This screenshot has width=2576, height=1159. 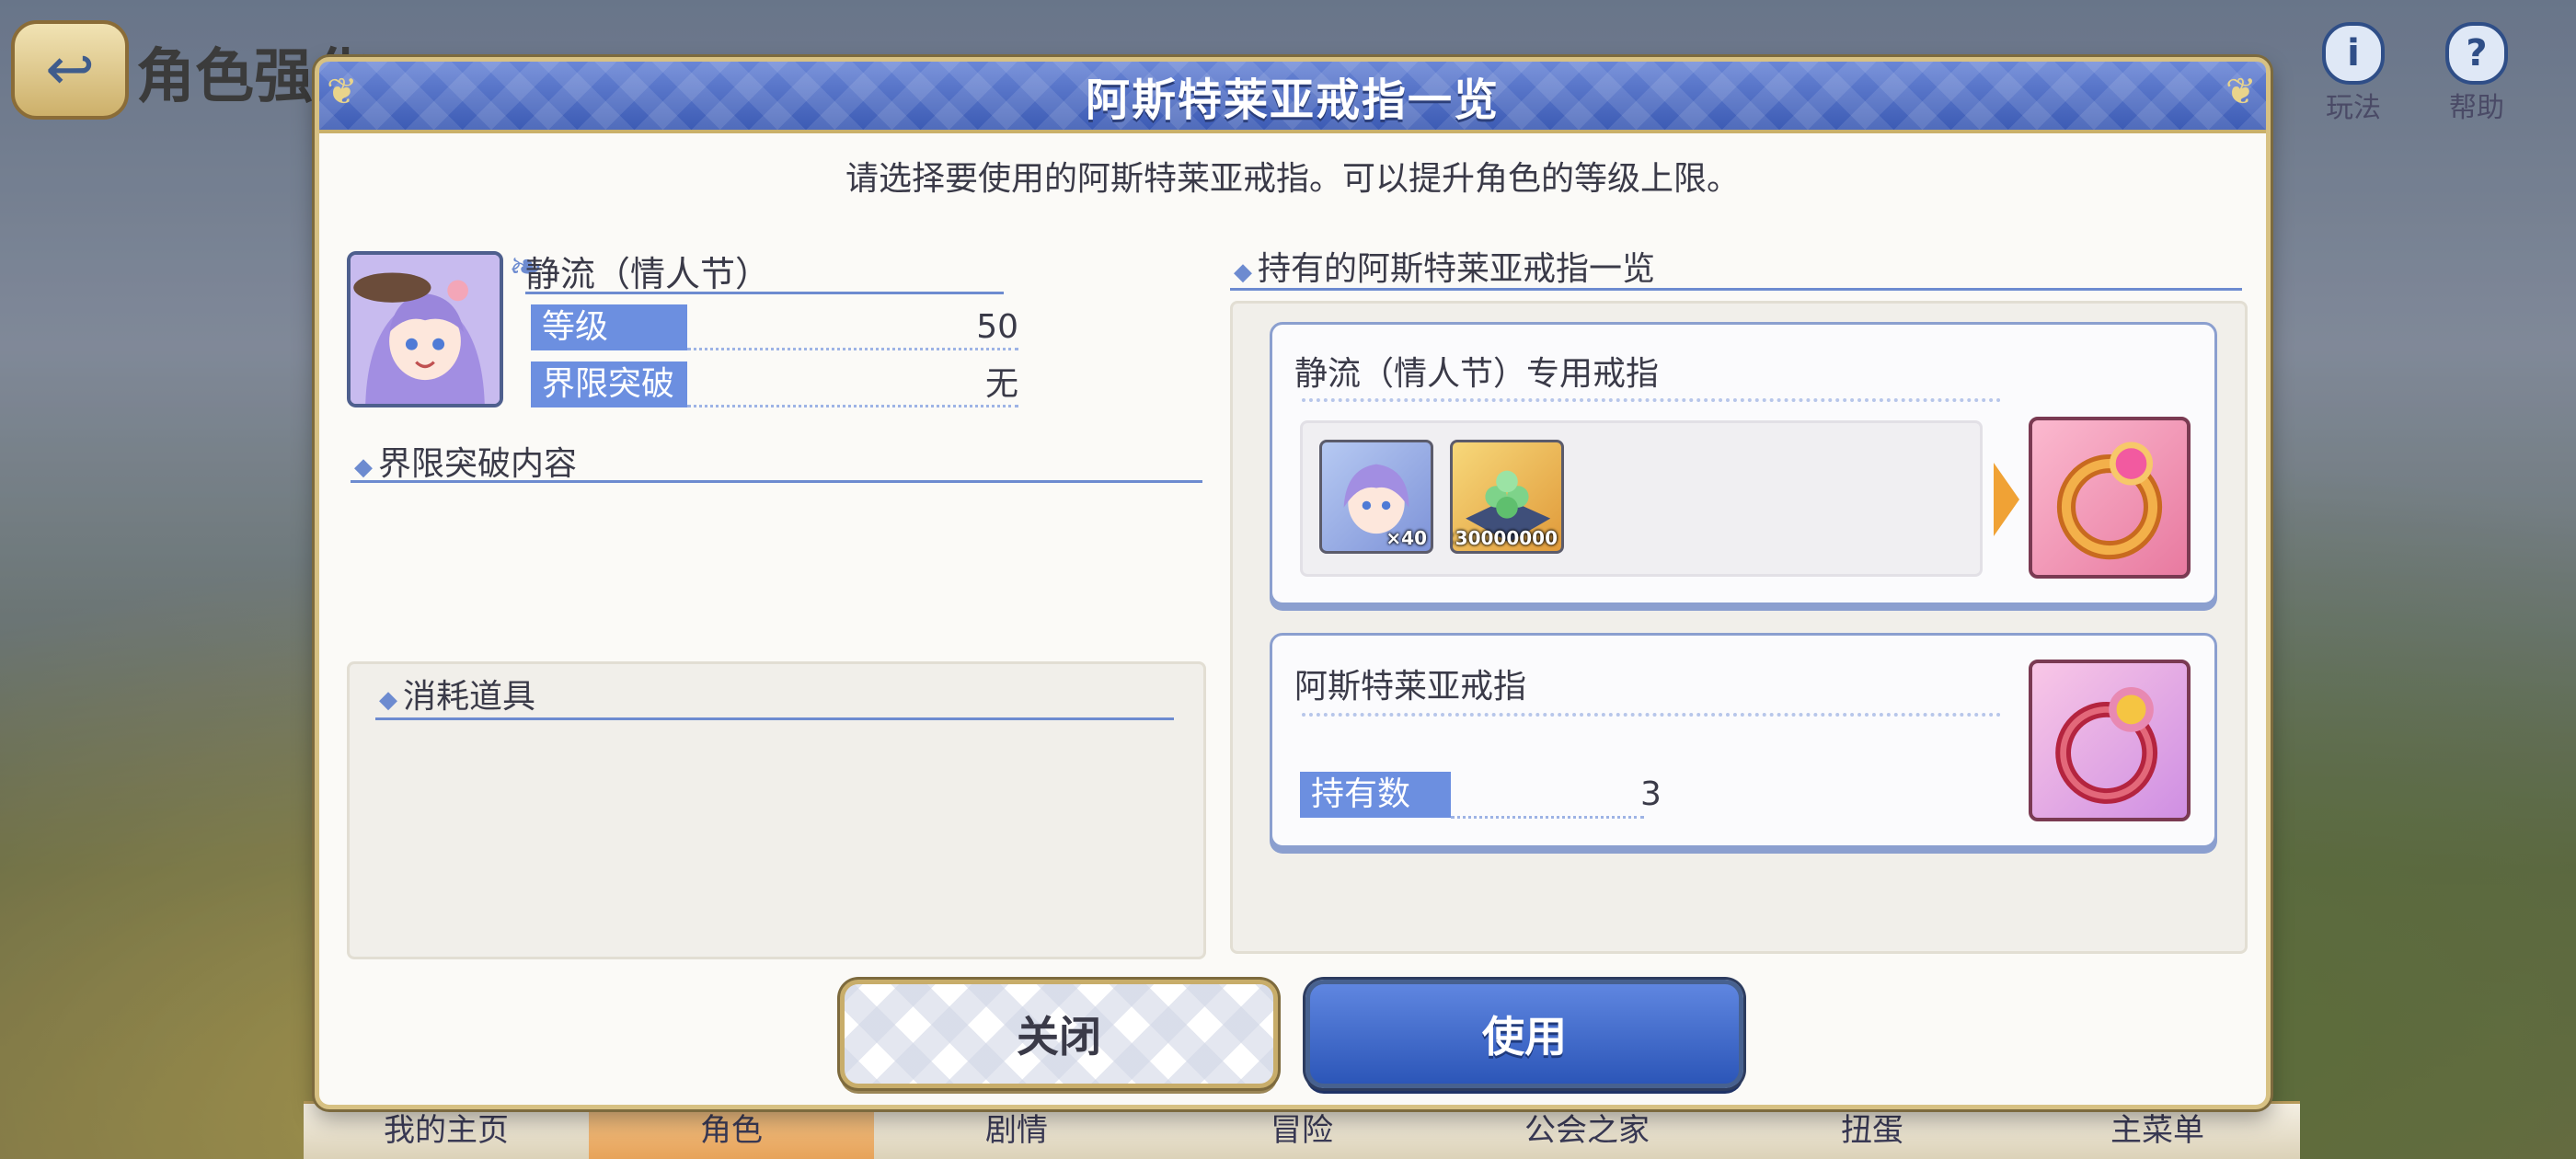 I want to click on back-button: ↩, so click(x=70, y=70).